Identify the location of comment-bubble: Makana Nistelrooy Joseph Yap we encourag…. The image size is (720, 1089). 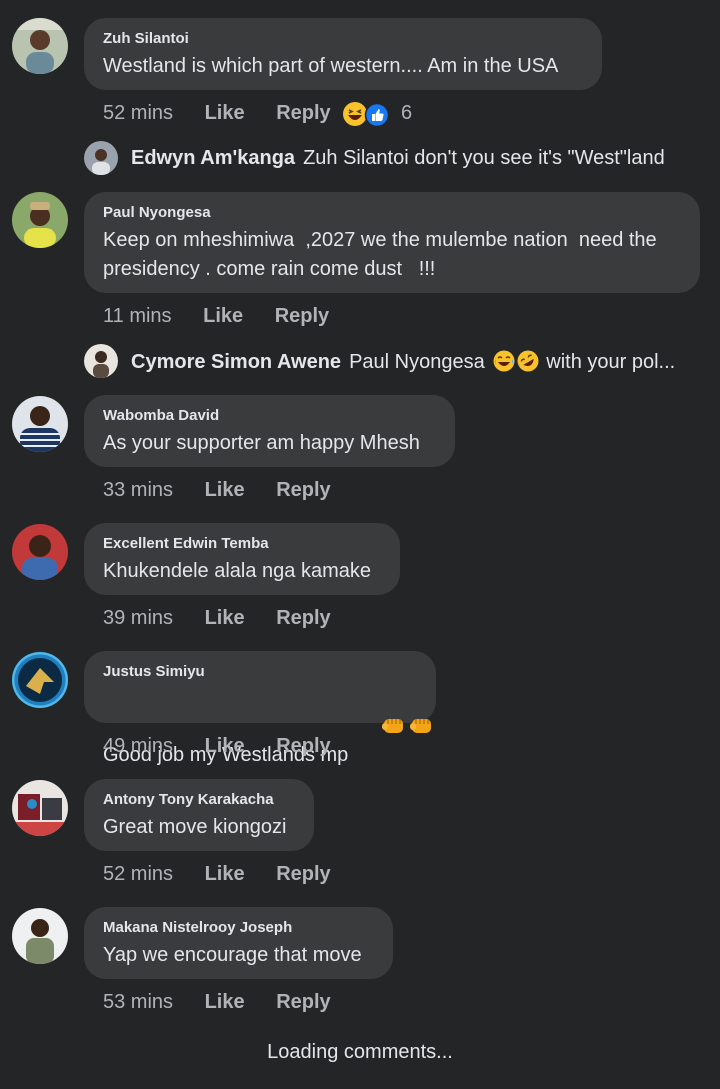
(238, 943).